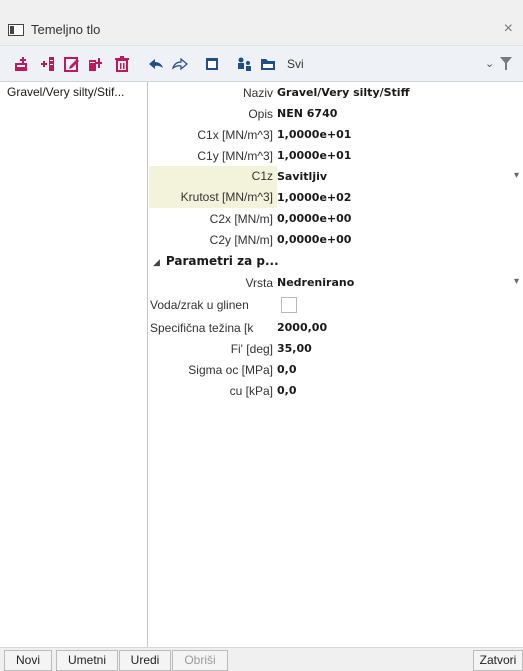 This screenshot has width=523, height=671. I want to click on property-label: Opis, so click(260, 113).